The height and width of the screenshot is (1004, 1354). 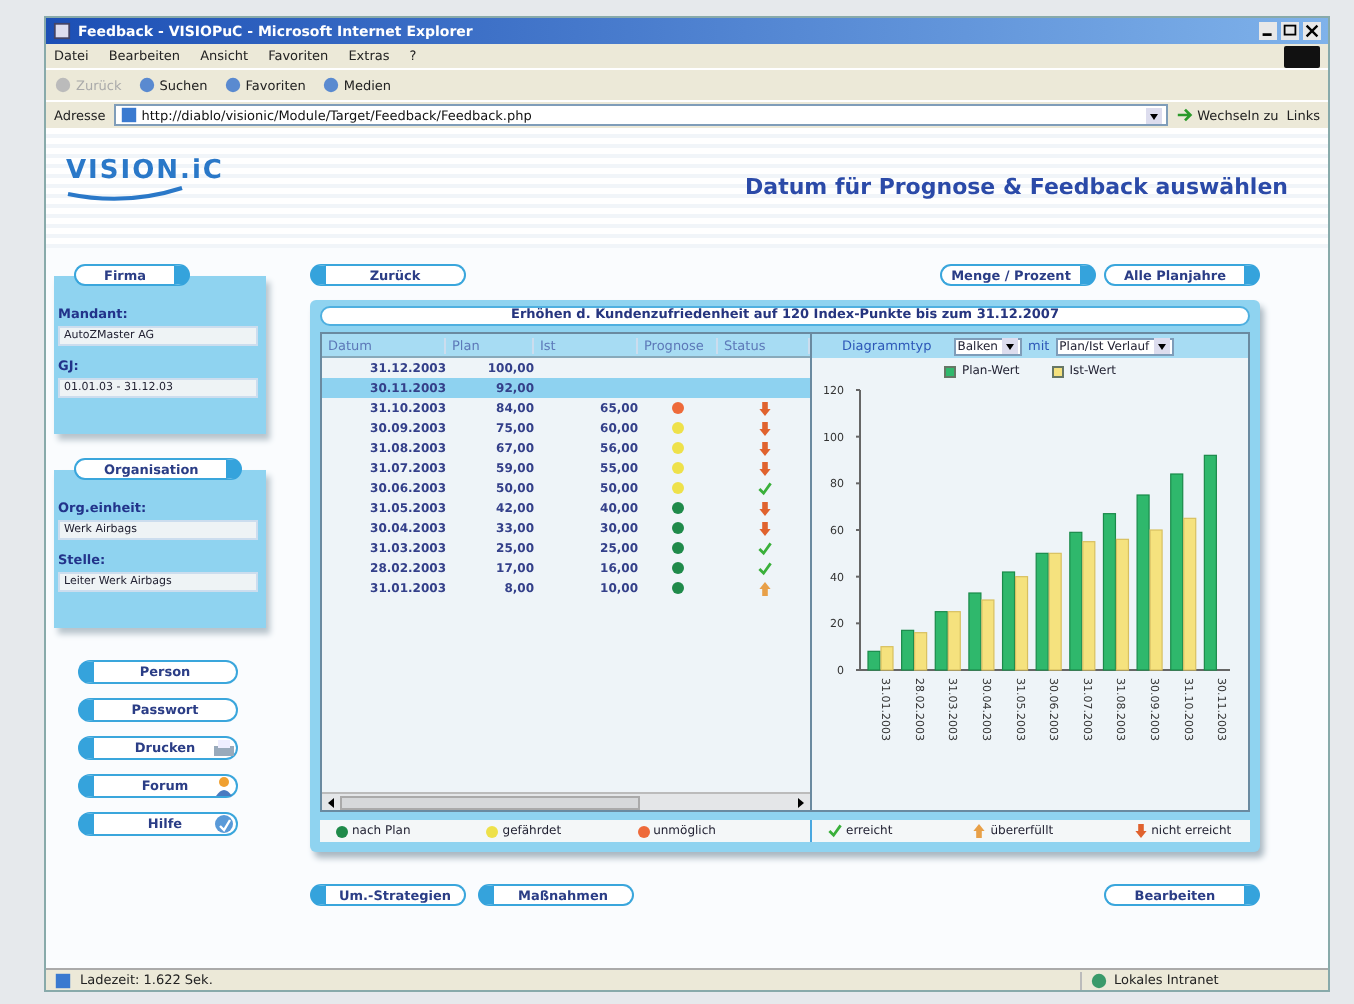 What do you see at coordinates (1290, 31) in the screenshot?
I see `maximize-icon` at bounding box center [1290, 31].